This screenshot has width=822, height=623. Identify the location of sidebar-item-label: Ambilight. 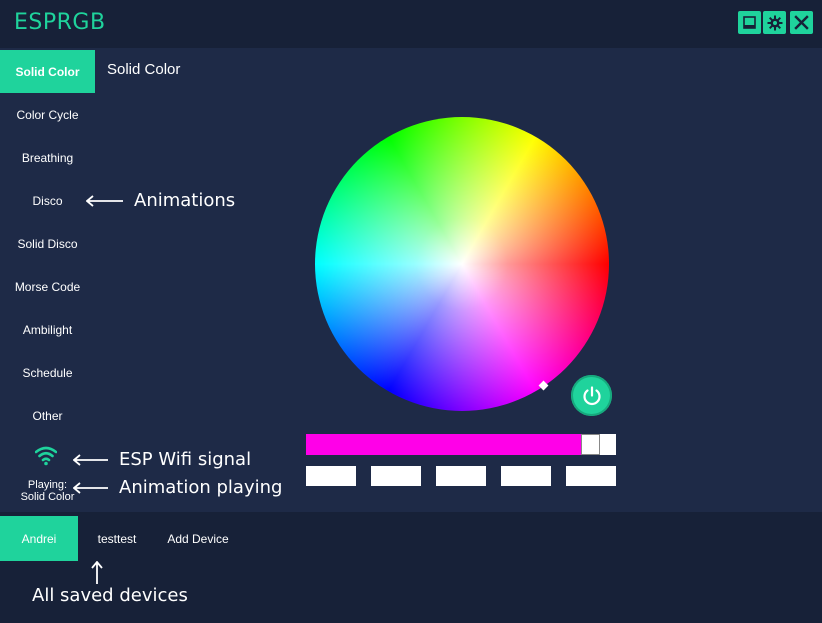
(47, 329).